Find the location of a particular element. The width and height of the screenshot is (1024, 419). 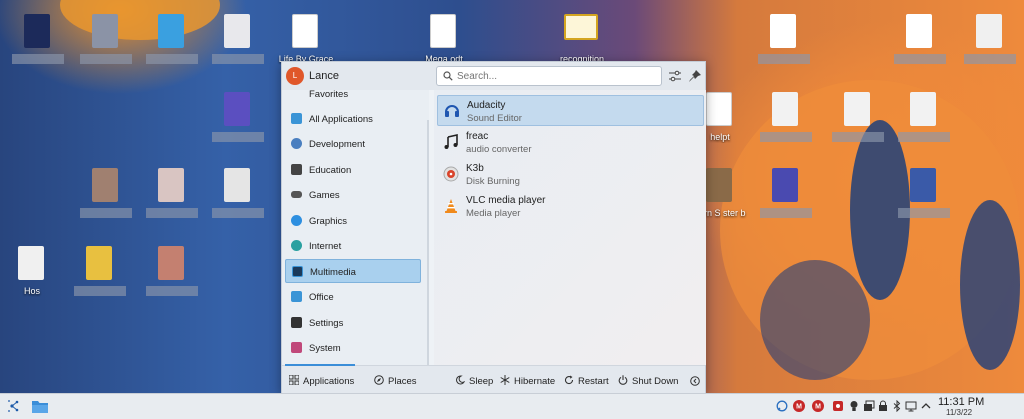

sidebar-item-favorites: Favorites is located at coordinates (353, 98).